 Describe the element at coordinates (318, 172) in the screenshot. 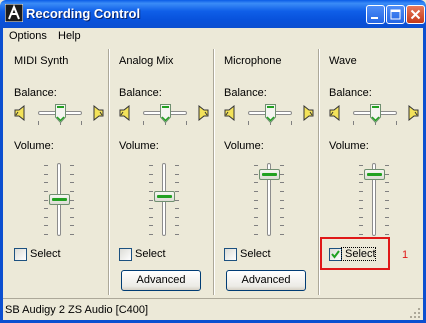

I see `column-separator` at that location.